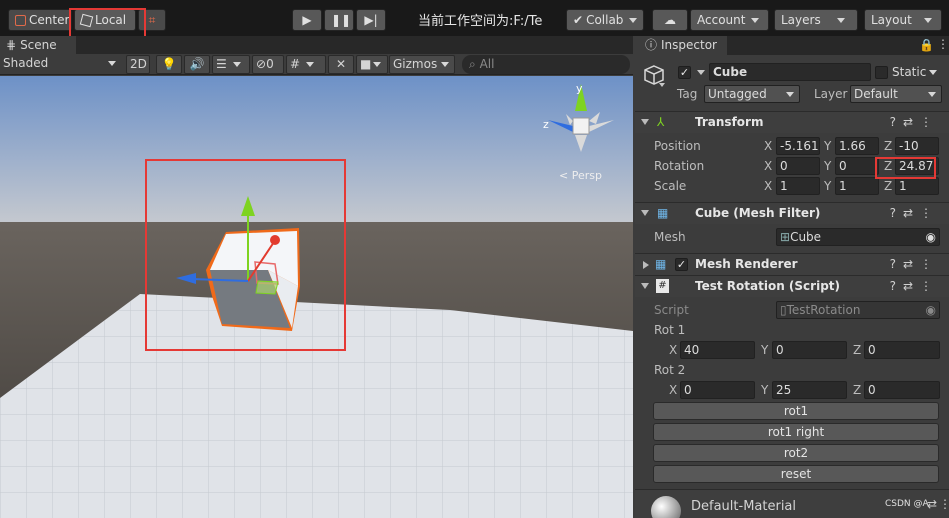 Image resolution: width=949 pixels, height=518 pixels. Describe the element at coordinates (371, 20) in the screenshot. I see `step-button: ▶|` at that location.